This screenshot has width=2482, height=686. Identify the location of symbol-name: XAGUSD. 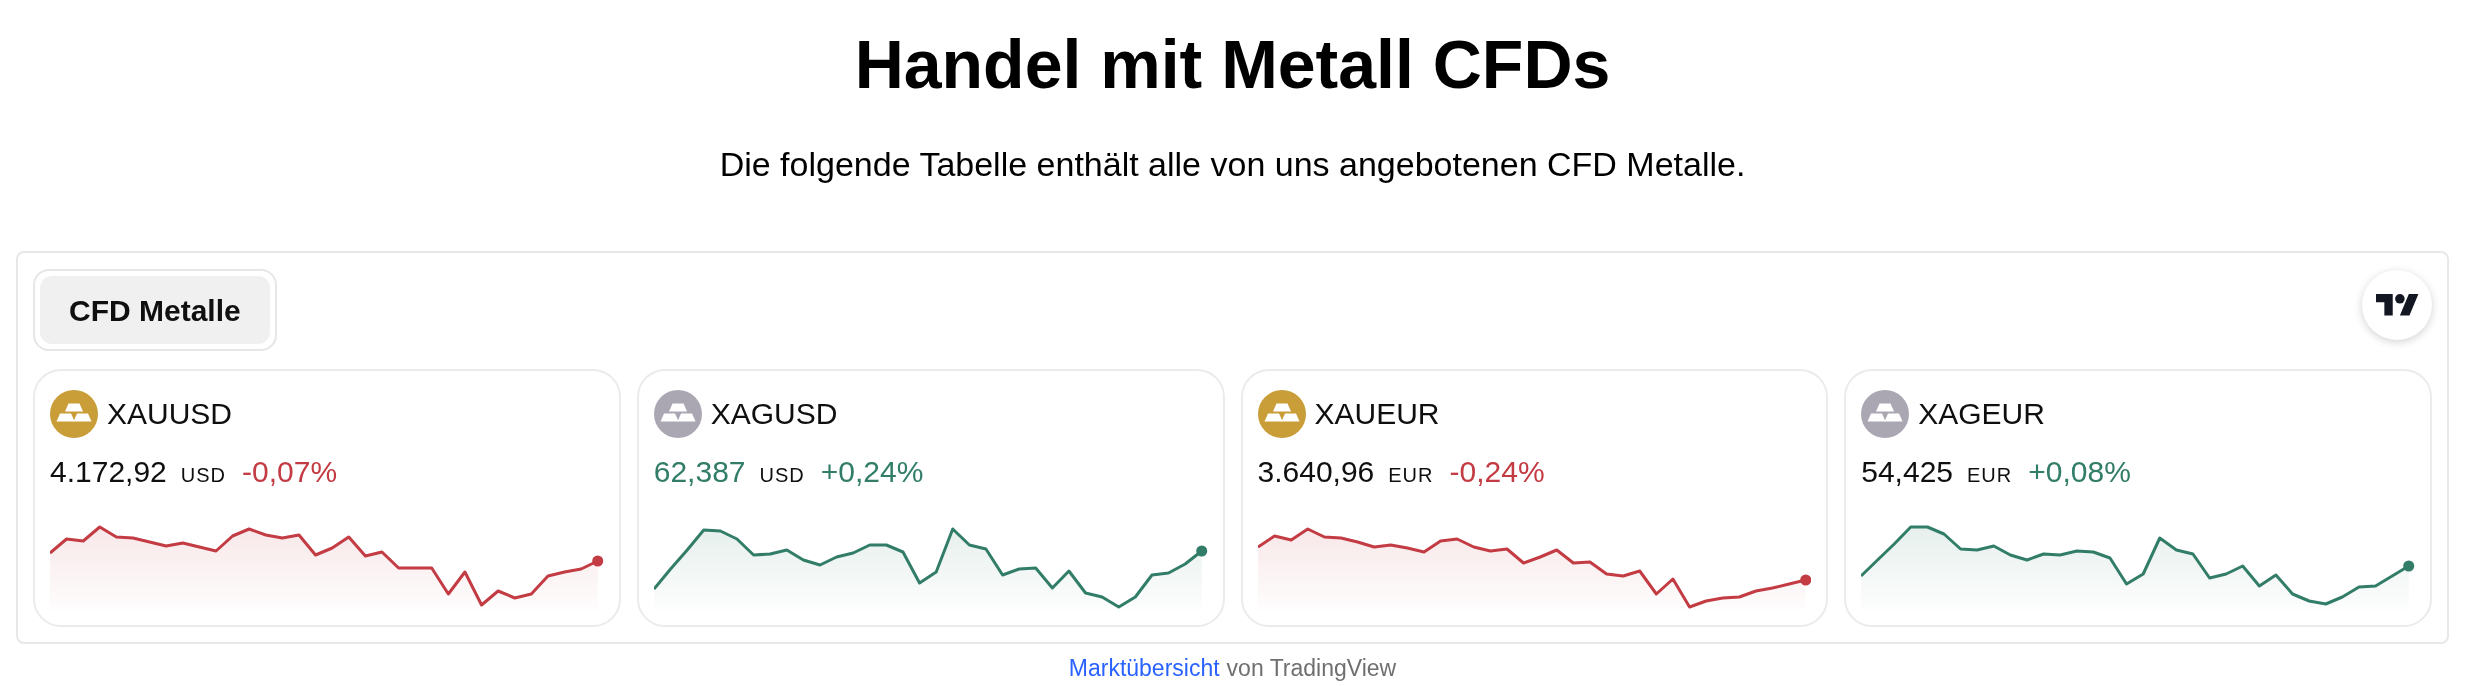
(774, 414).